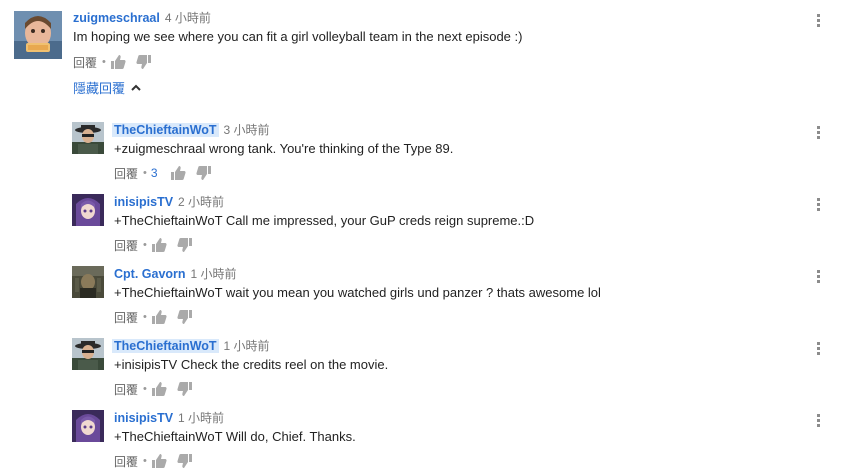  Describe the element at coordinates (201, 202) in the screenshot. I see `comment-time: 2 小時前` at that location.